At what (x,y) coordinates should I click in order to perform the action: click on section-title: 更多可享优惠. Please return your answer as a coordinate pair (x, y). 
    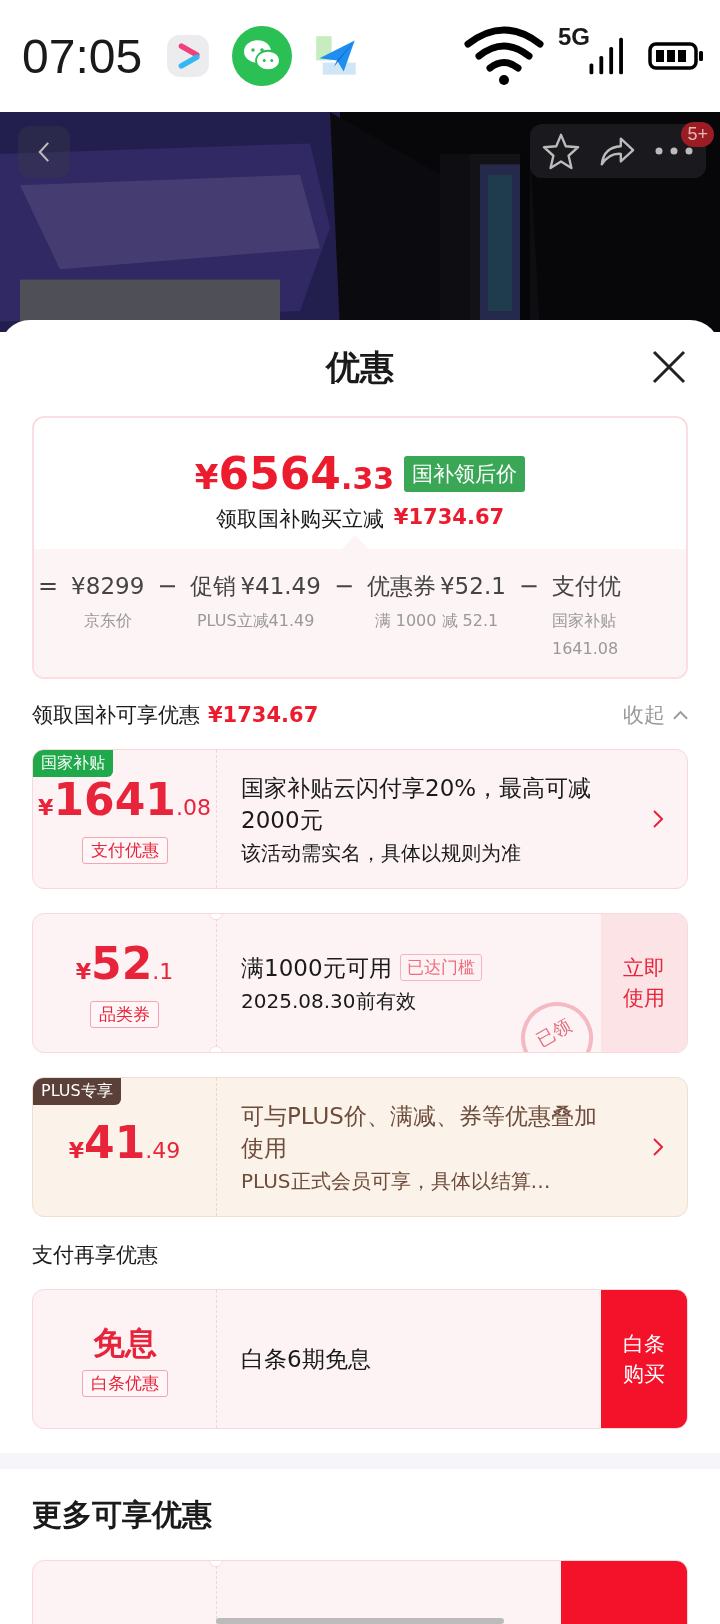
    Looking at the image, I should click on (122, 1515).